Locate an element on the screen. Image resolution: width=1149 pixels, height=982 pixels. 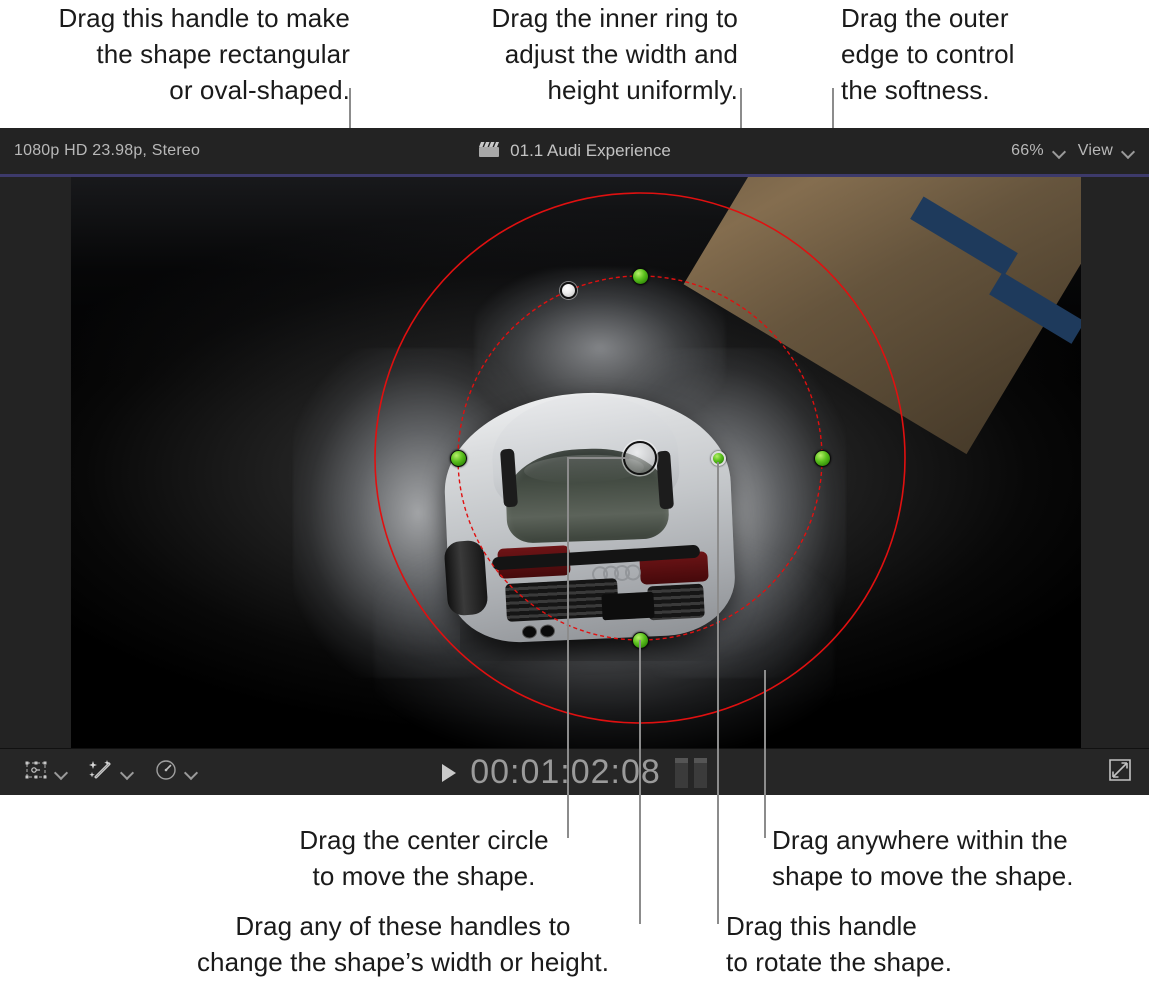
play-triangle-icon is located at coordinates (449, 772).